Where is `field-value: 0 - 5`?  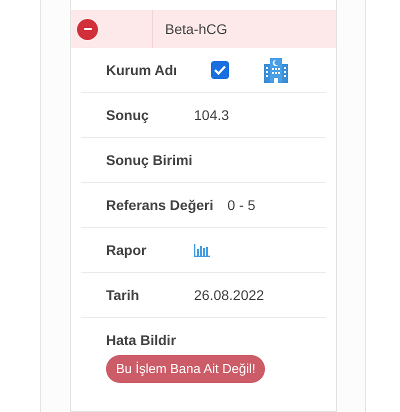
field-value: 0 - 5 is located at coordinates (241, 205).